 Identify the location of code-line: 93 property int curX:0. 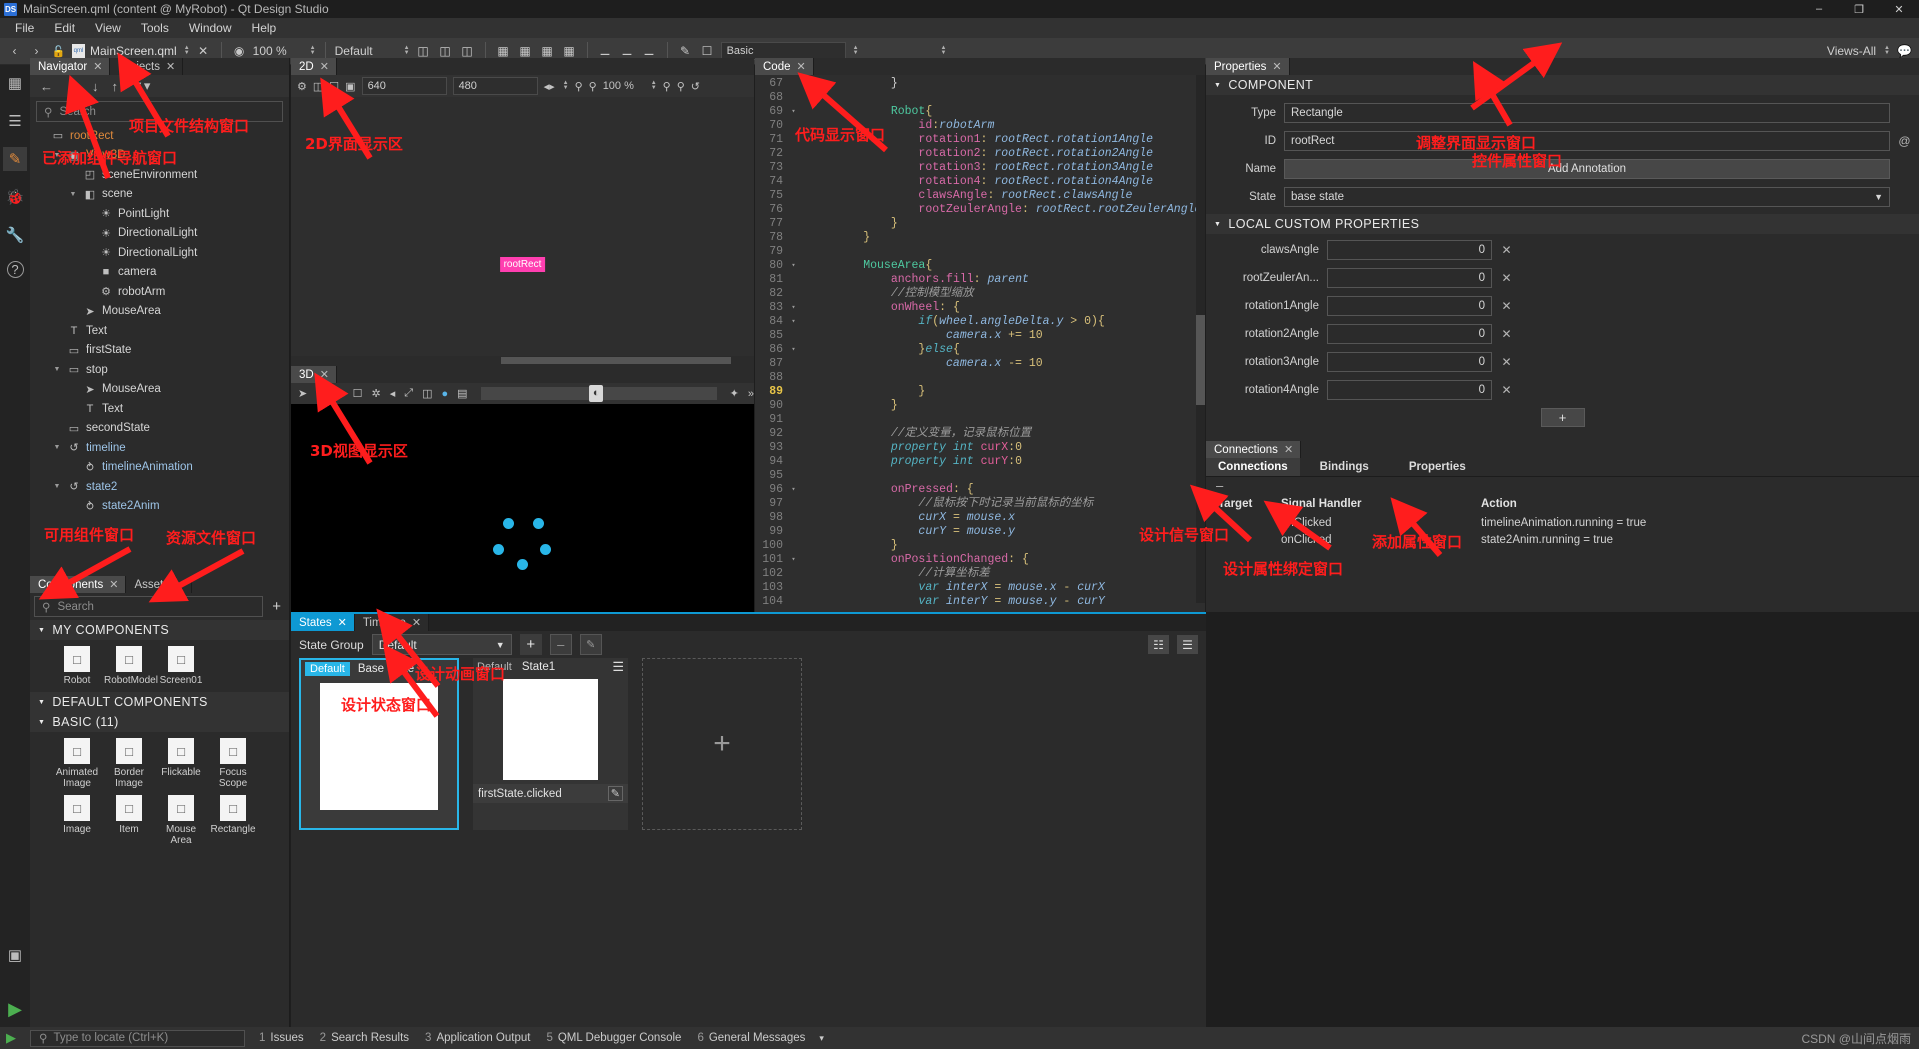
(980, 448).